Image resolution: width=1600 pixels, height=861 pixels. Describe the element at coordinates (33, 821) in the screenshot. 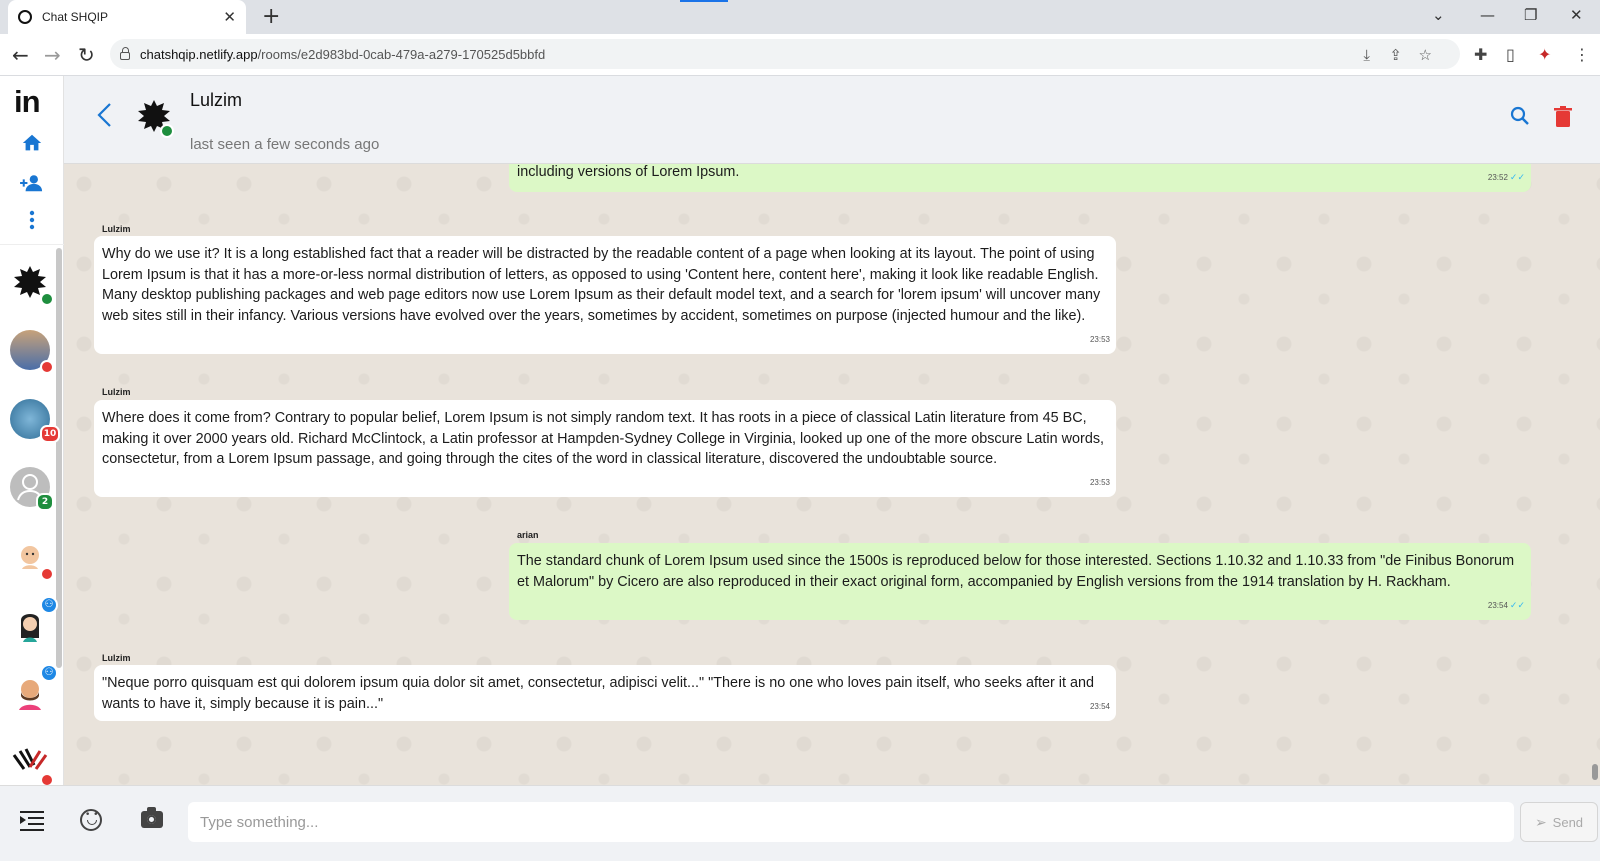

I see `menu-toggle-icon` at that location.